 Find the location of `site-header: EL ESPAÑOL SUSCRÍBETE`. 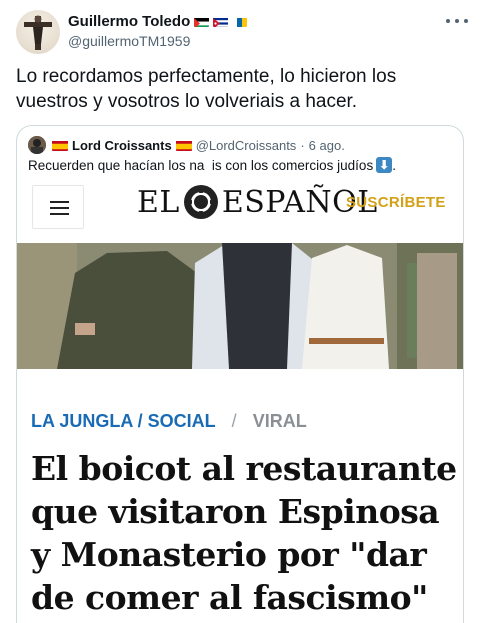

site-header: EL ESPAÑOL SUSCRÍBETE is located at coordinates (240, 209).